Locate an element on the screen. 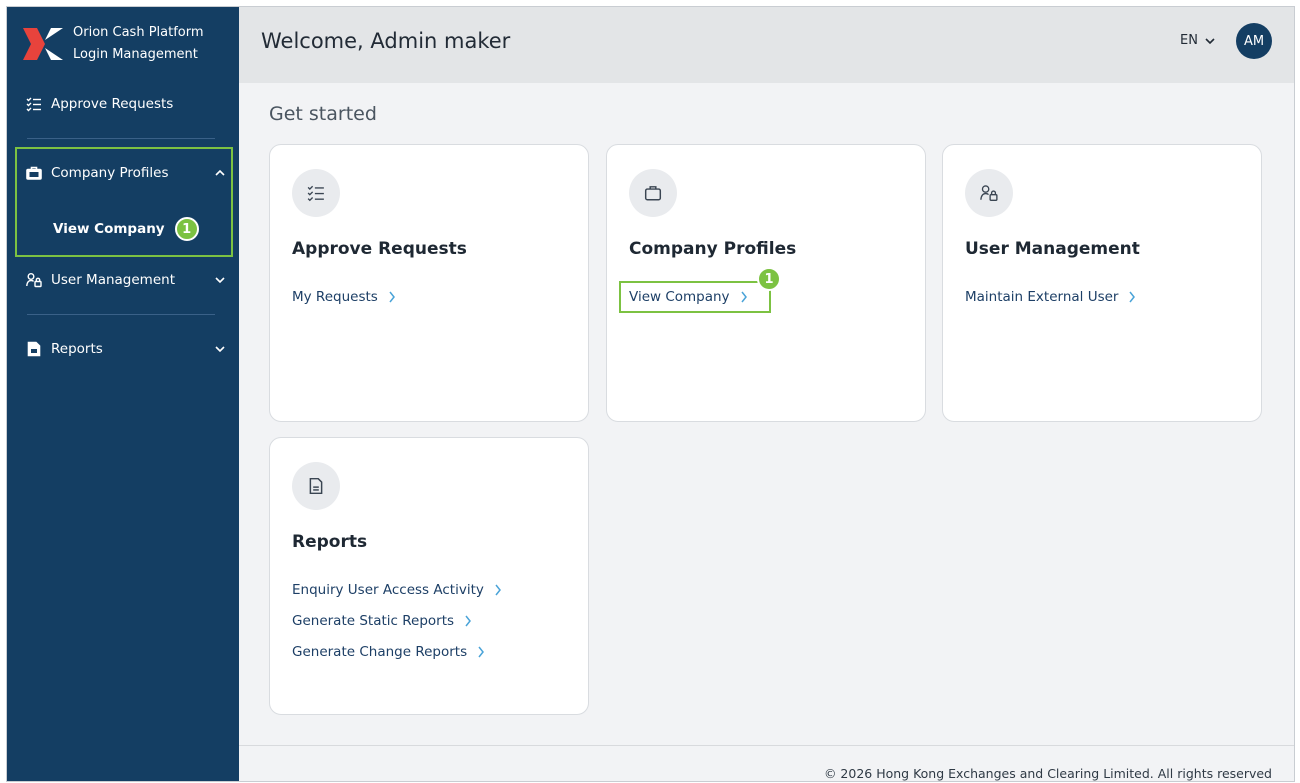 The image size is (1300, 783). language-label: EN is located at coordinates (1189, 40).